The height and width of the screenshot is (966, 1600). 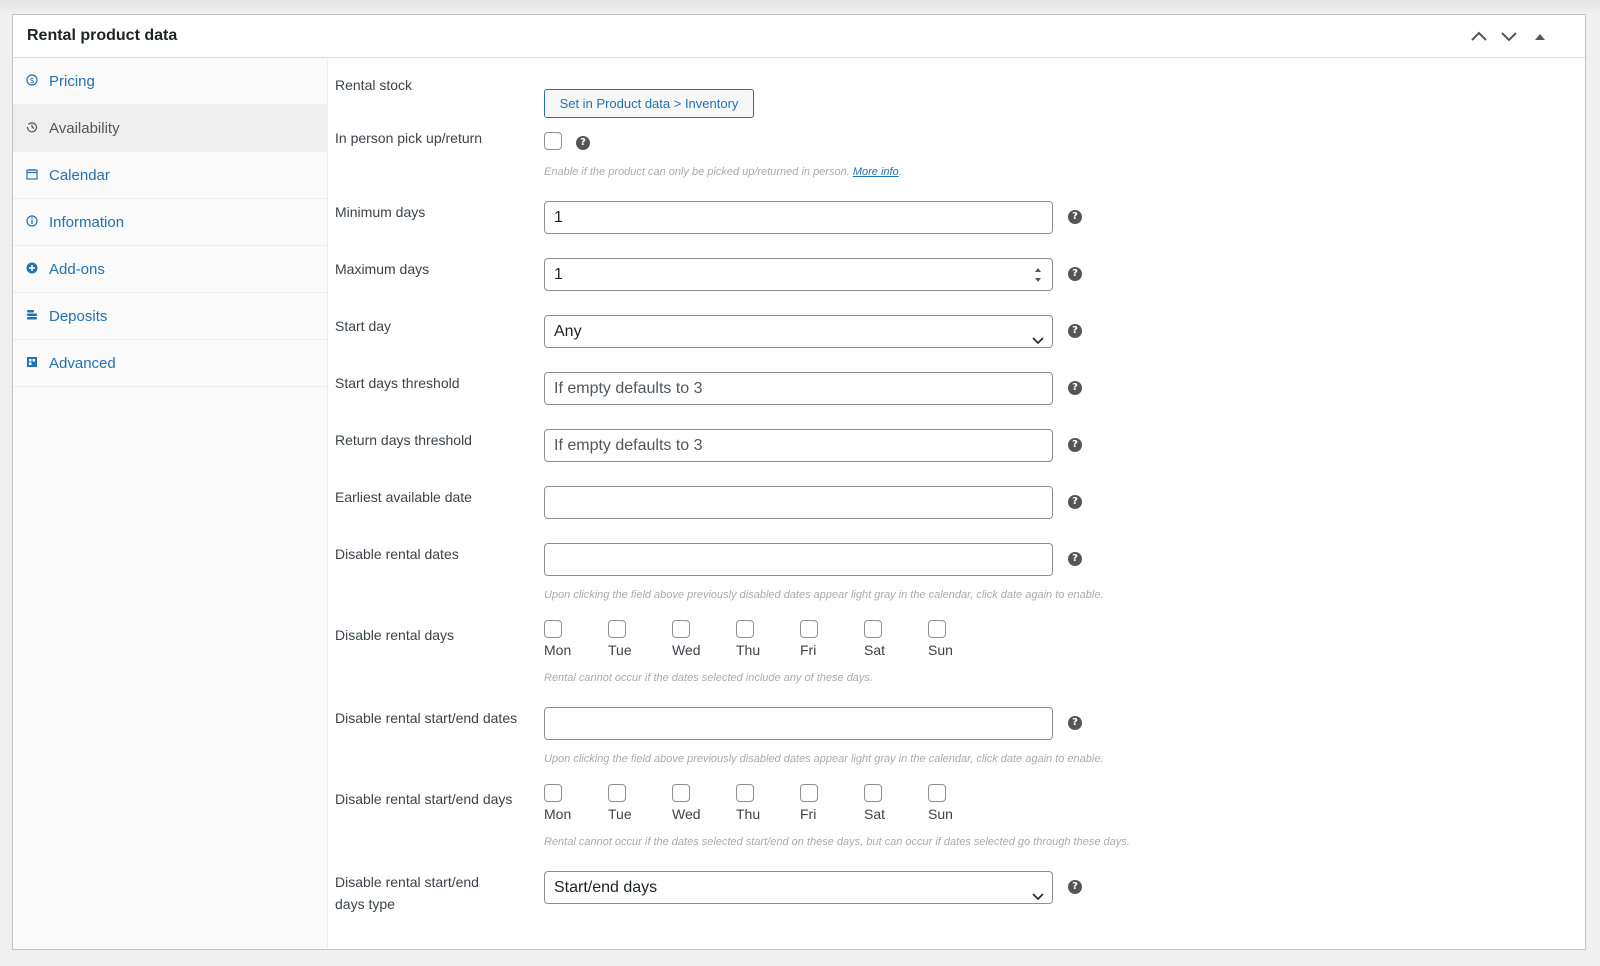 I want to click on disable-start-end-type-label: Disable rental start/end days type, so click(x=407, y=893).